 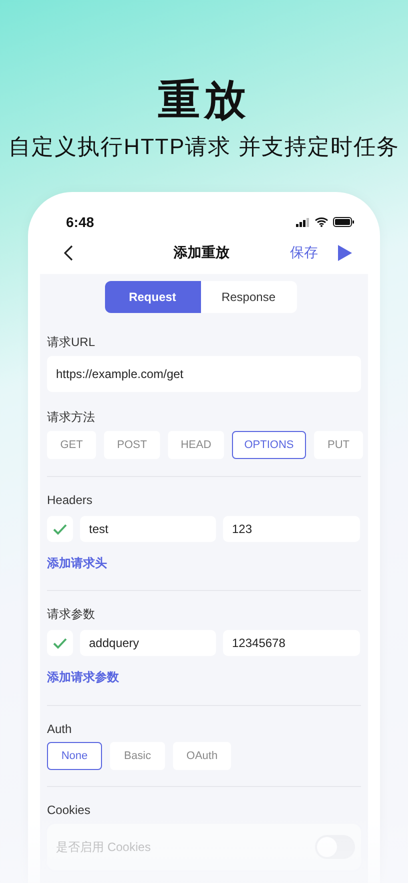 What do you see at coordinates (71, 417) in the screenshot?
I see `method-label: 请求方法` at bounding box center [71, 417].